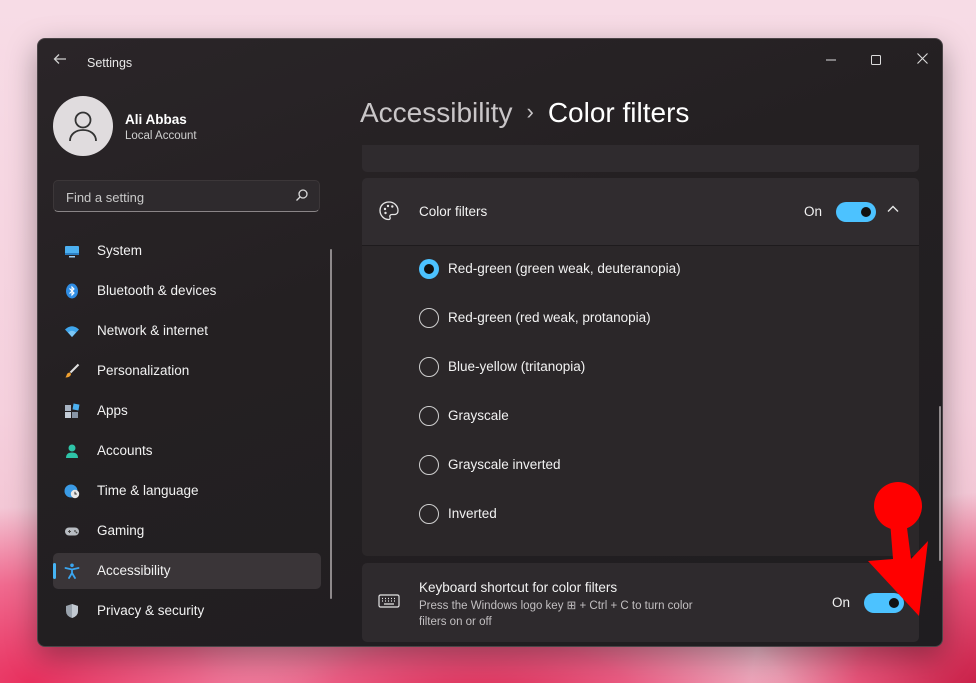 Image resolution: width=976 pixels, height=683 pixels. I want to click on sidebar-item-gaming: Gaming, so click(187, 531).